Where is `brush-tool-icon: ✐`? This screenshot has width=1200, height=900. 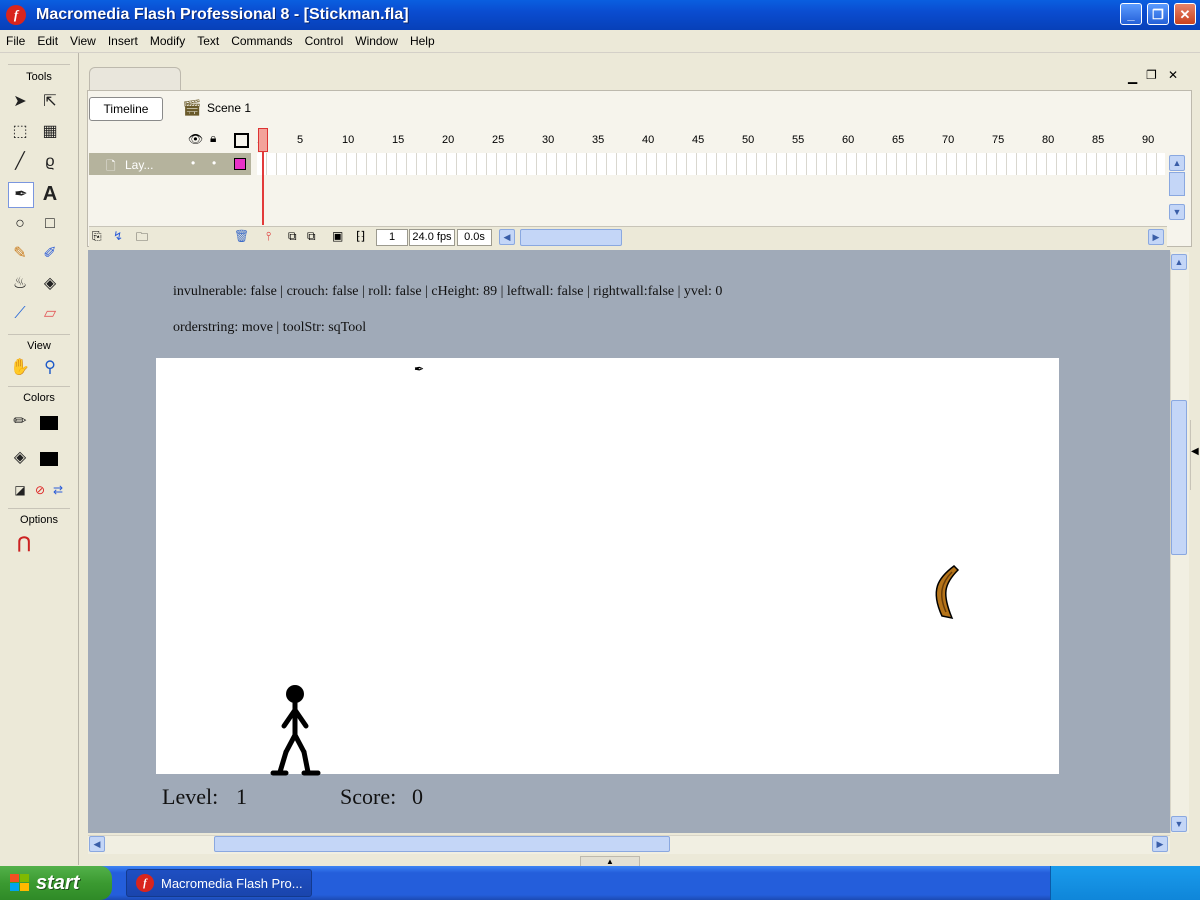 brush-tool-icon: ✐ is located at coordinates (50, 254).